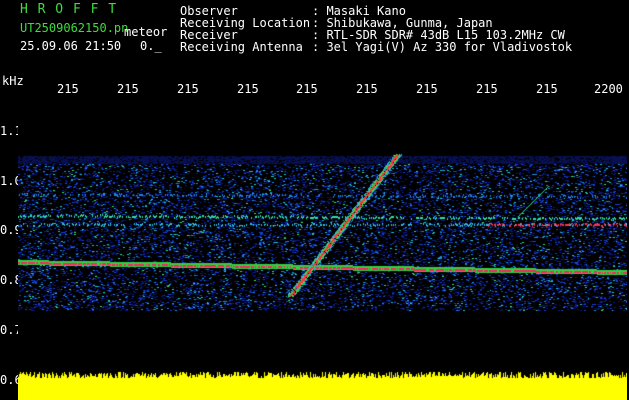 This screenshot has width=629, height=400. Describe the element at coordinates (151, 46) in the screenshot. I see `counter-value: 0._` at that location.